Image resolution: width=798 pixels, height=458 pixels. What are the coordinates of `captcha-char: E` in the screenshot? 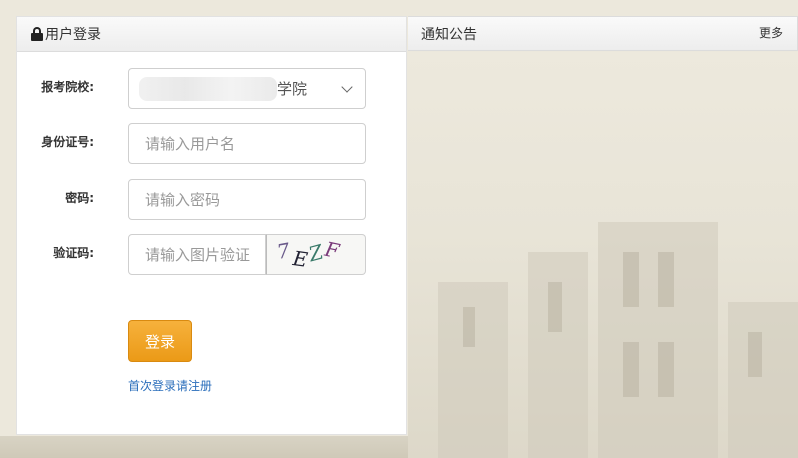 It's located at (300, 259).